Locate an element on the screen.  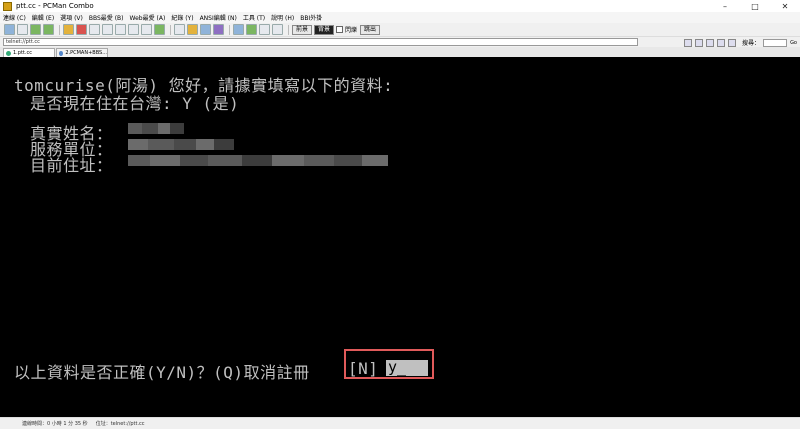
menu-tools: 工具 (T) is located at coordinates (254, 17).